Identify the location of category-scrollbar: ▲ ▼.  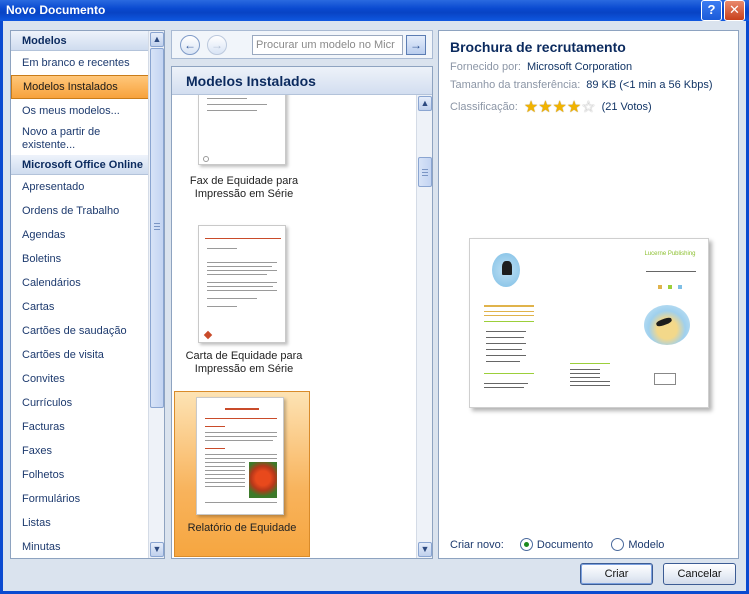
(156, 294).